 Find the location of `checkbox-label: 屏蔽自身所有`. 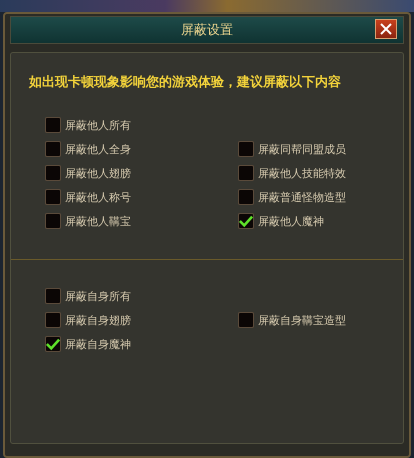

checkbox-label: 屏蔽自身所有 is located at coordinates (98, 296).